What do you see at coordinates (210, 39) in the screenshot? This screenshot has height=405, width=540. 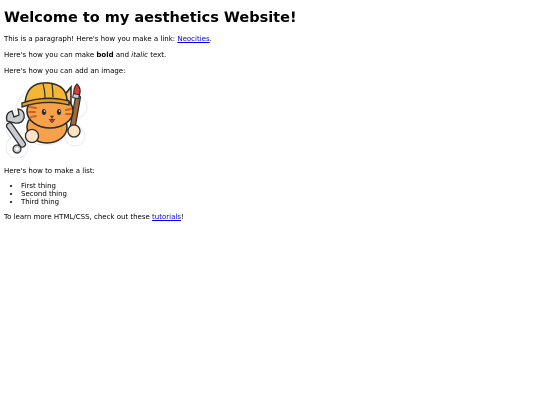 I see `intro-suffix: .` at bounding box center [210, 39].